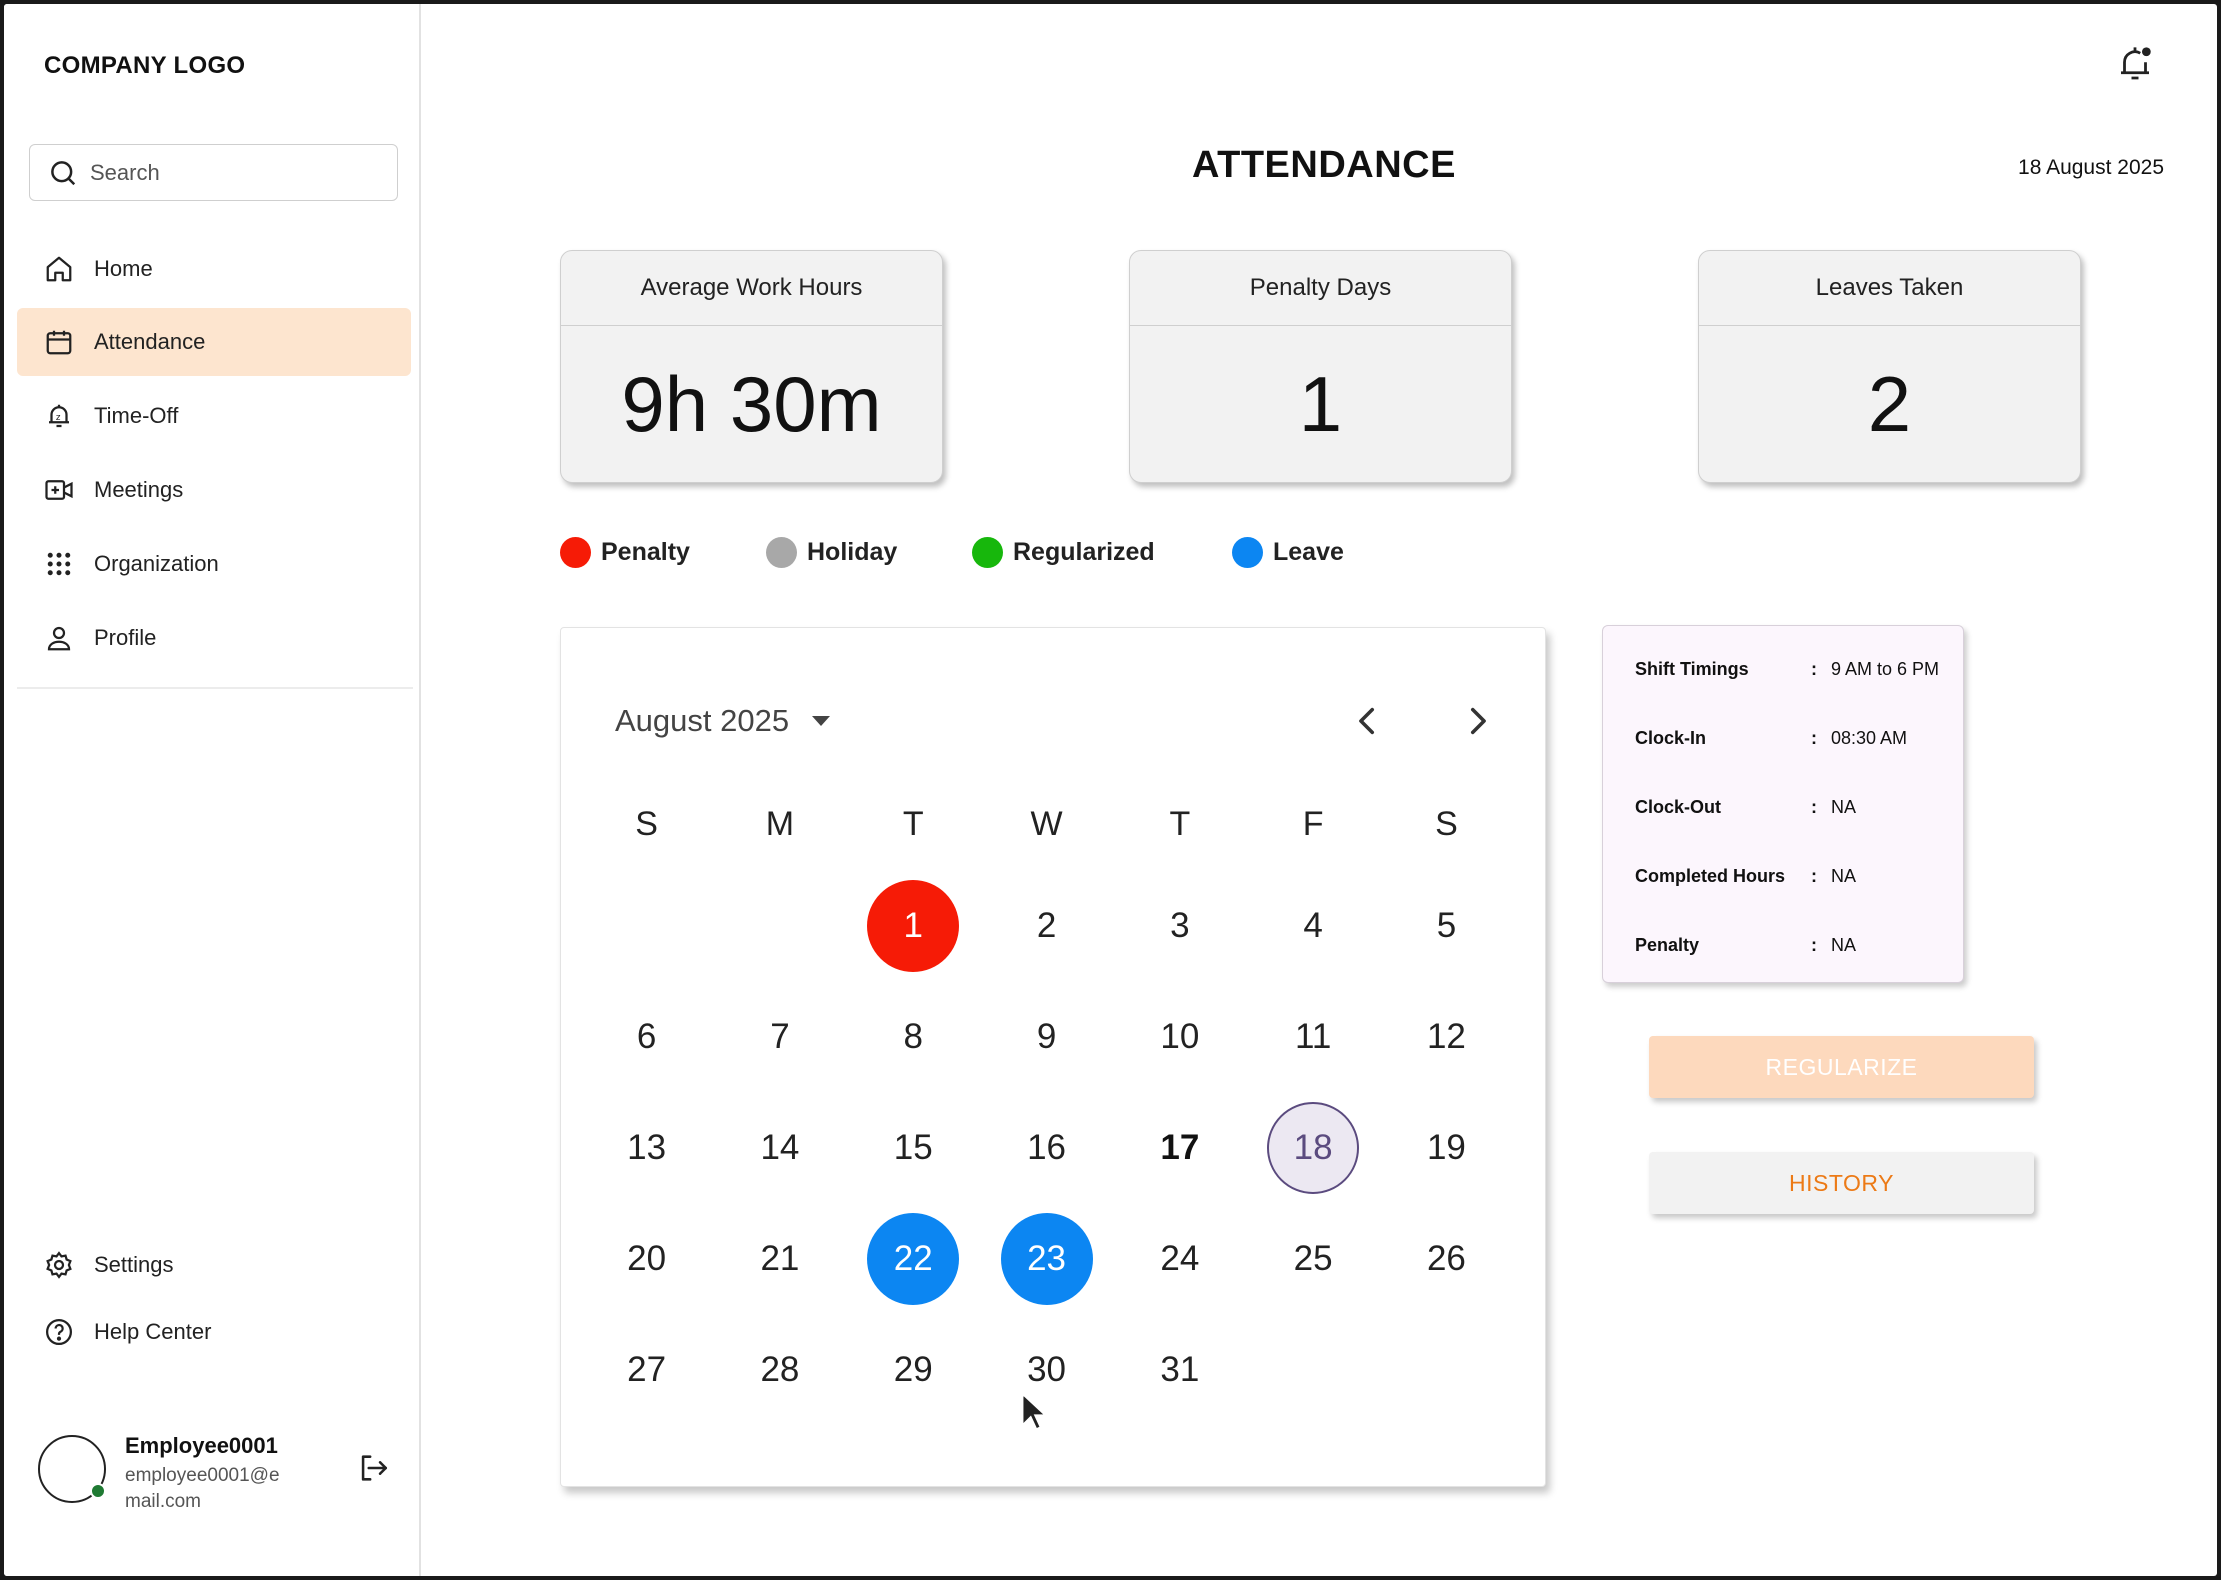 The image size is (2221, 1580). Describe the element at coordinates (780, 1037) in the screenshot. I see `calendar-day-7: 7` at that location.